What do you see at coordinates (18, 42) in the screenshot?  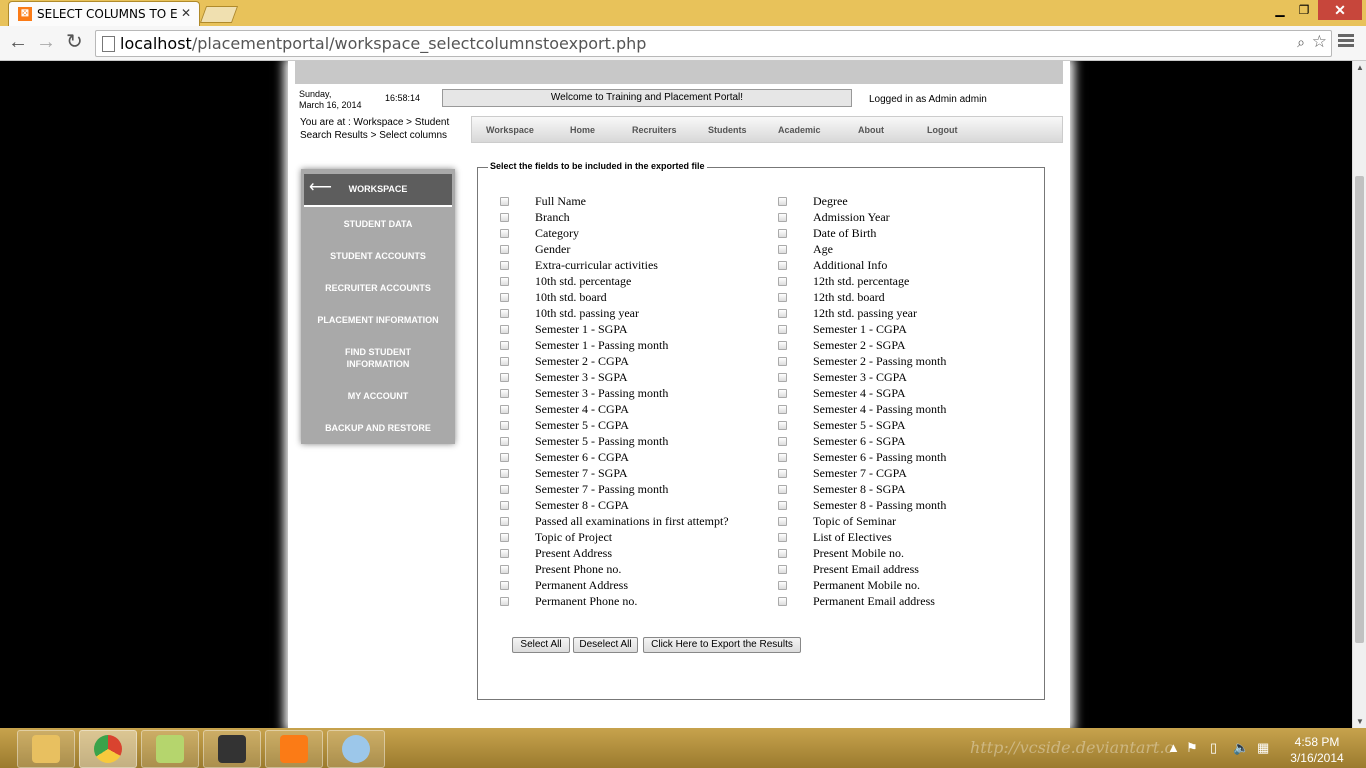 I see `back-arrow-icon: ←` at bounding box center [18, 42].